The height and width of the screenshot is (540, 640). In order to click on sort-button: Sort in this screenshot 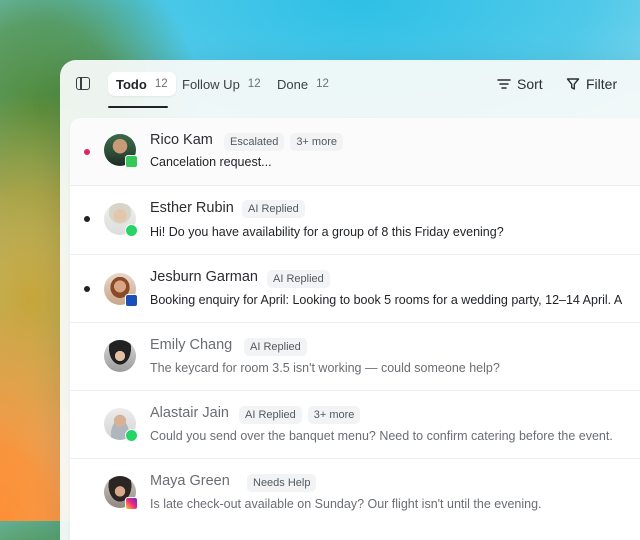, I will do `click(520, 84)`.